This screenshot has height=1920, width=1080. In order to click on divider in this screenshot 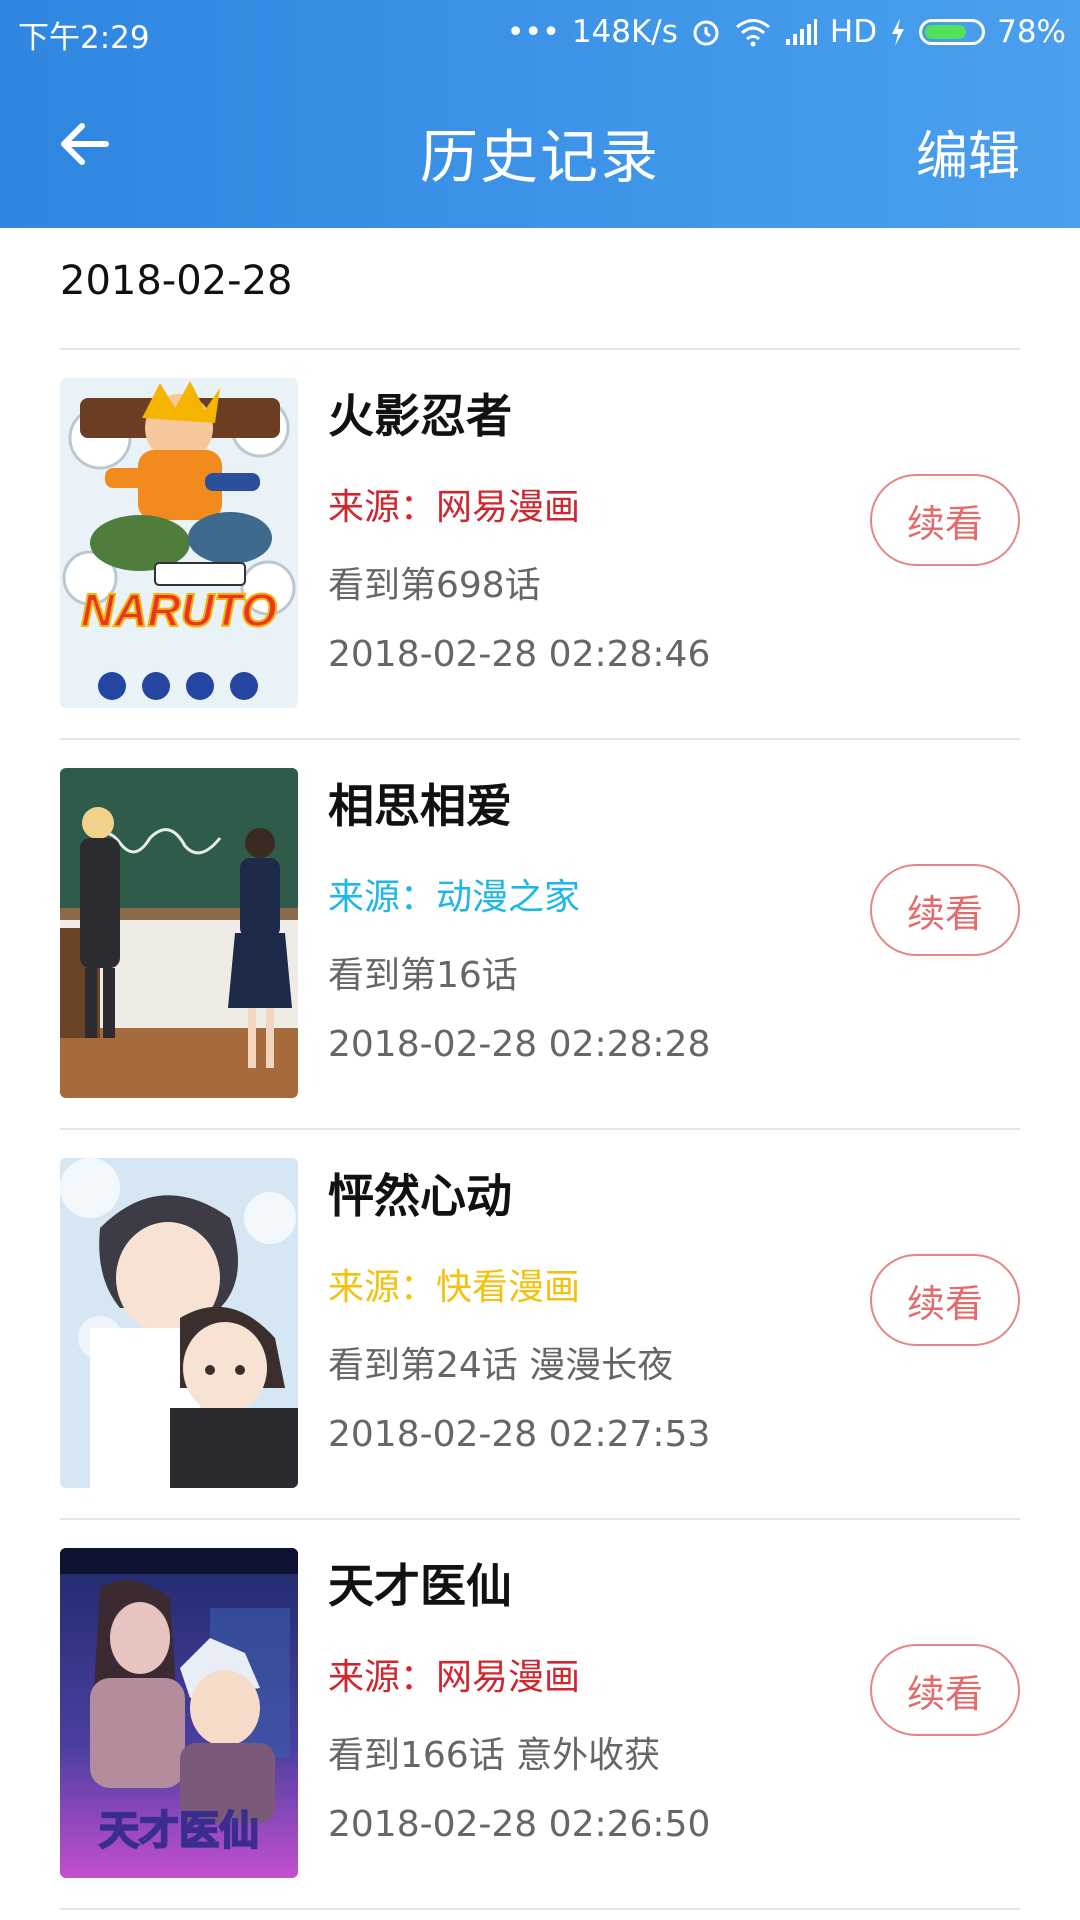, I will do `click(540, 1909)`.